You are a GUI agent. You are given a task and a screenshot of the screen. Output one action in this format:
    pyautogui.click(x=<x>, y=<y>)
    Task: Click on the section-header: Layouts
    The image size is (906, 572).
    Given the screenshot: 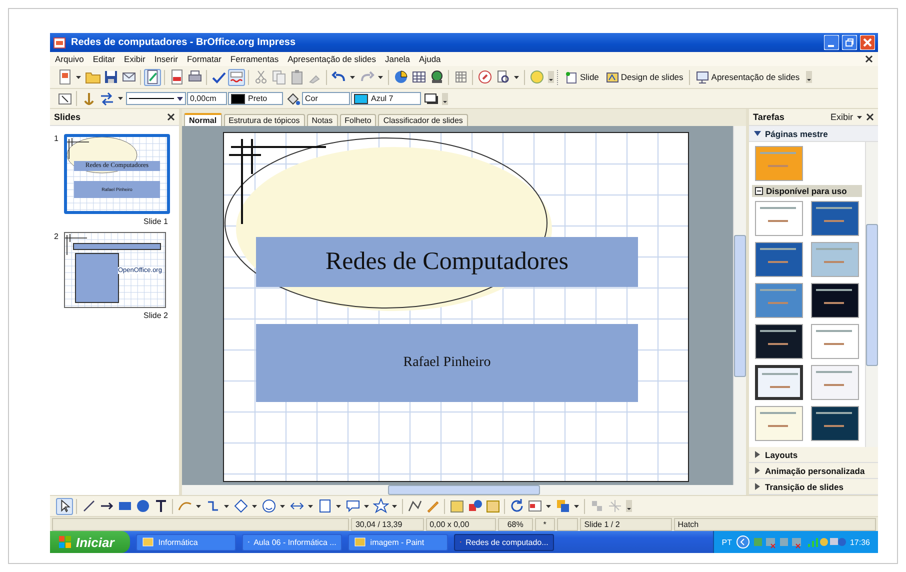 What is the action you would take?
    pyautogui.click(x=813, y=455)
    